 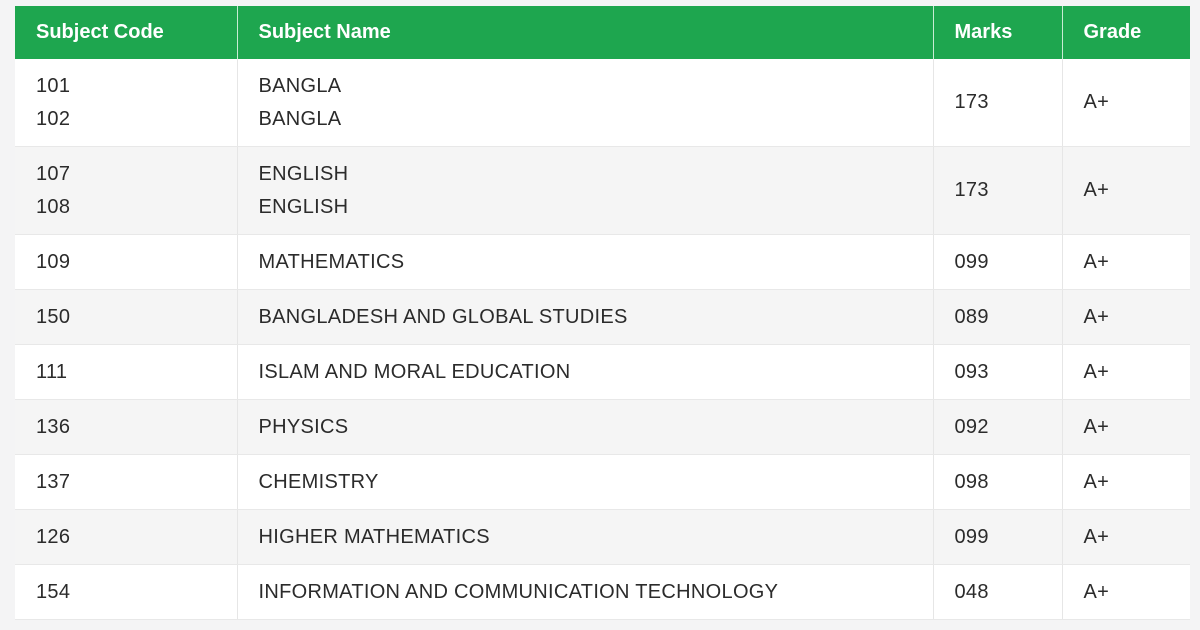 What do you see at coordinates (585, 190) in the screenshot?
I see `subject-name-cell: ENGLISH ENGLISH` at bounding box center [585, 190].